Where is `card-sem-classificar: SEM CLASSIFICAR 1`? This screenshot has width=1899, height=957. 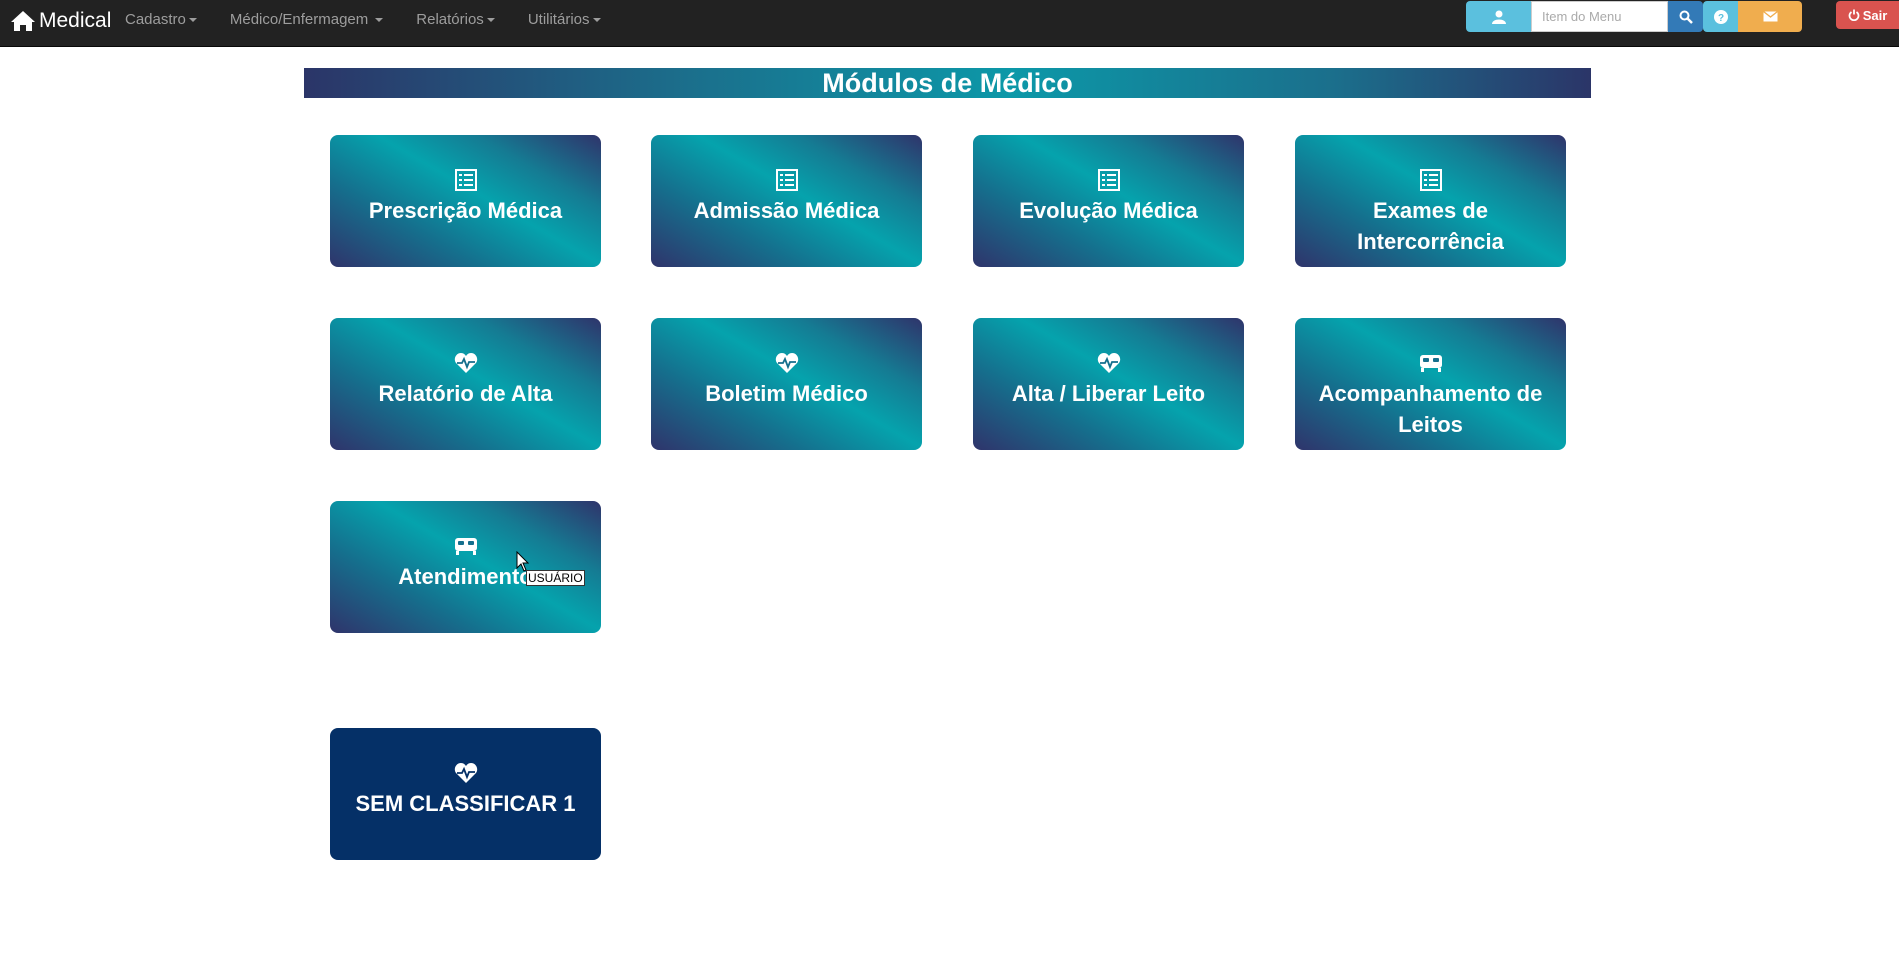
card-sem-classificar: SEM CLASSIFICAR 1 is located at coordinates (465, 794).